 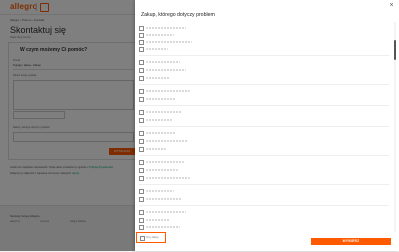 I want to click on close-icon: ×, so click(x=391, y=5).